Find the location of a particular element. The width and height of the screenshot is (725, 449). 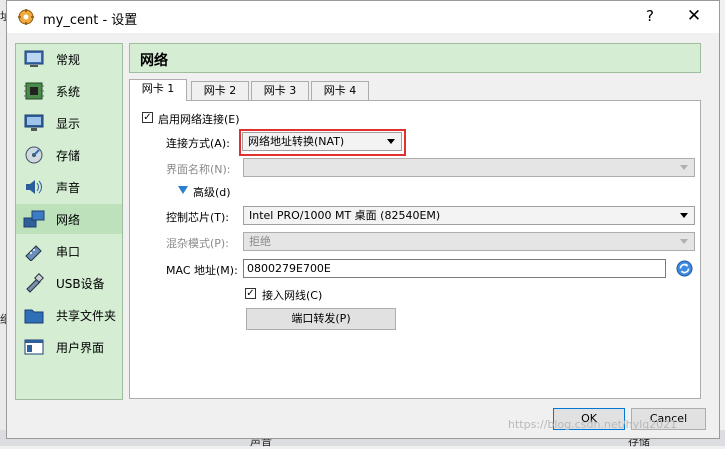

sidebar-item-label: 用户界面 is located at coordinates (80, 348).